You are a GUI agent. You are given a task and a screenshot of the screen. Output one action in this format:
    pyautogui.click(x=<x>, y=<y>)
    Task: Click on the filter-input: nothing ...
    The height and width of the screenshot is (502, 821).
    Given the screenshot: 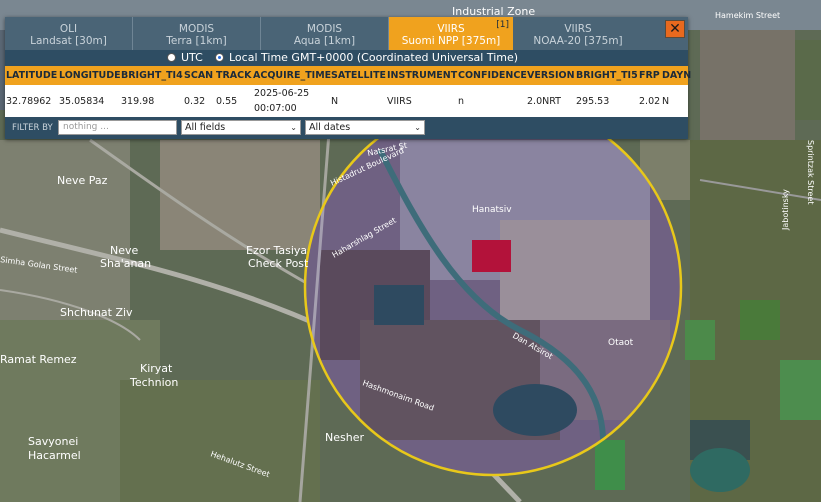 What is the action you would take?
    pyautogui.click(x=117, y=127)
    